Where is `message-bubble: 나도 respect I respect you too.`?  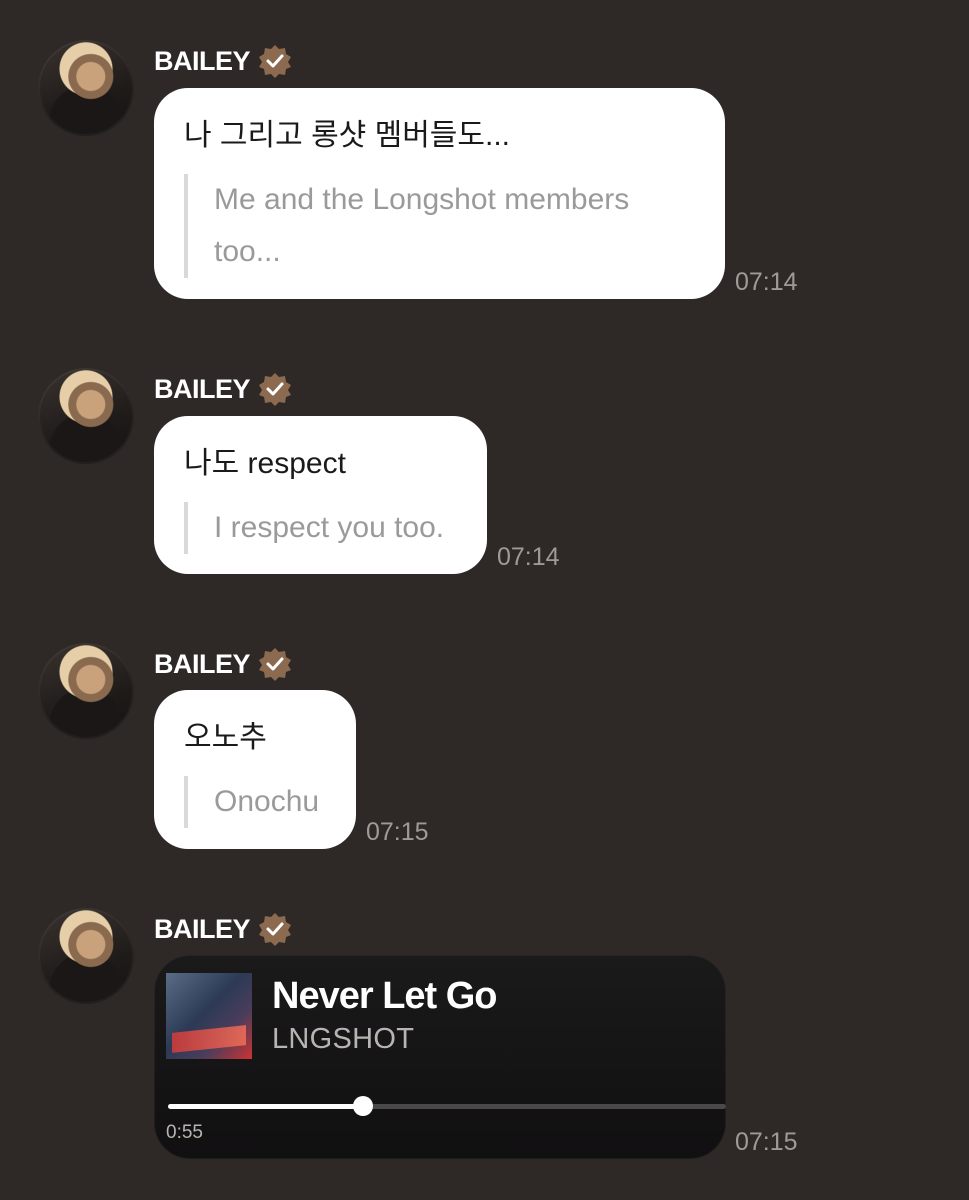
message-bubble: 나도 respect I respect you too. is located at coordinates (320, 495).